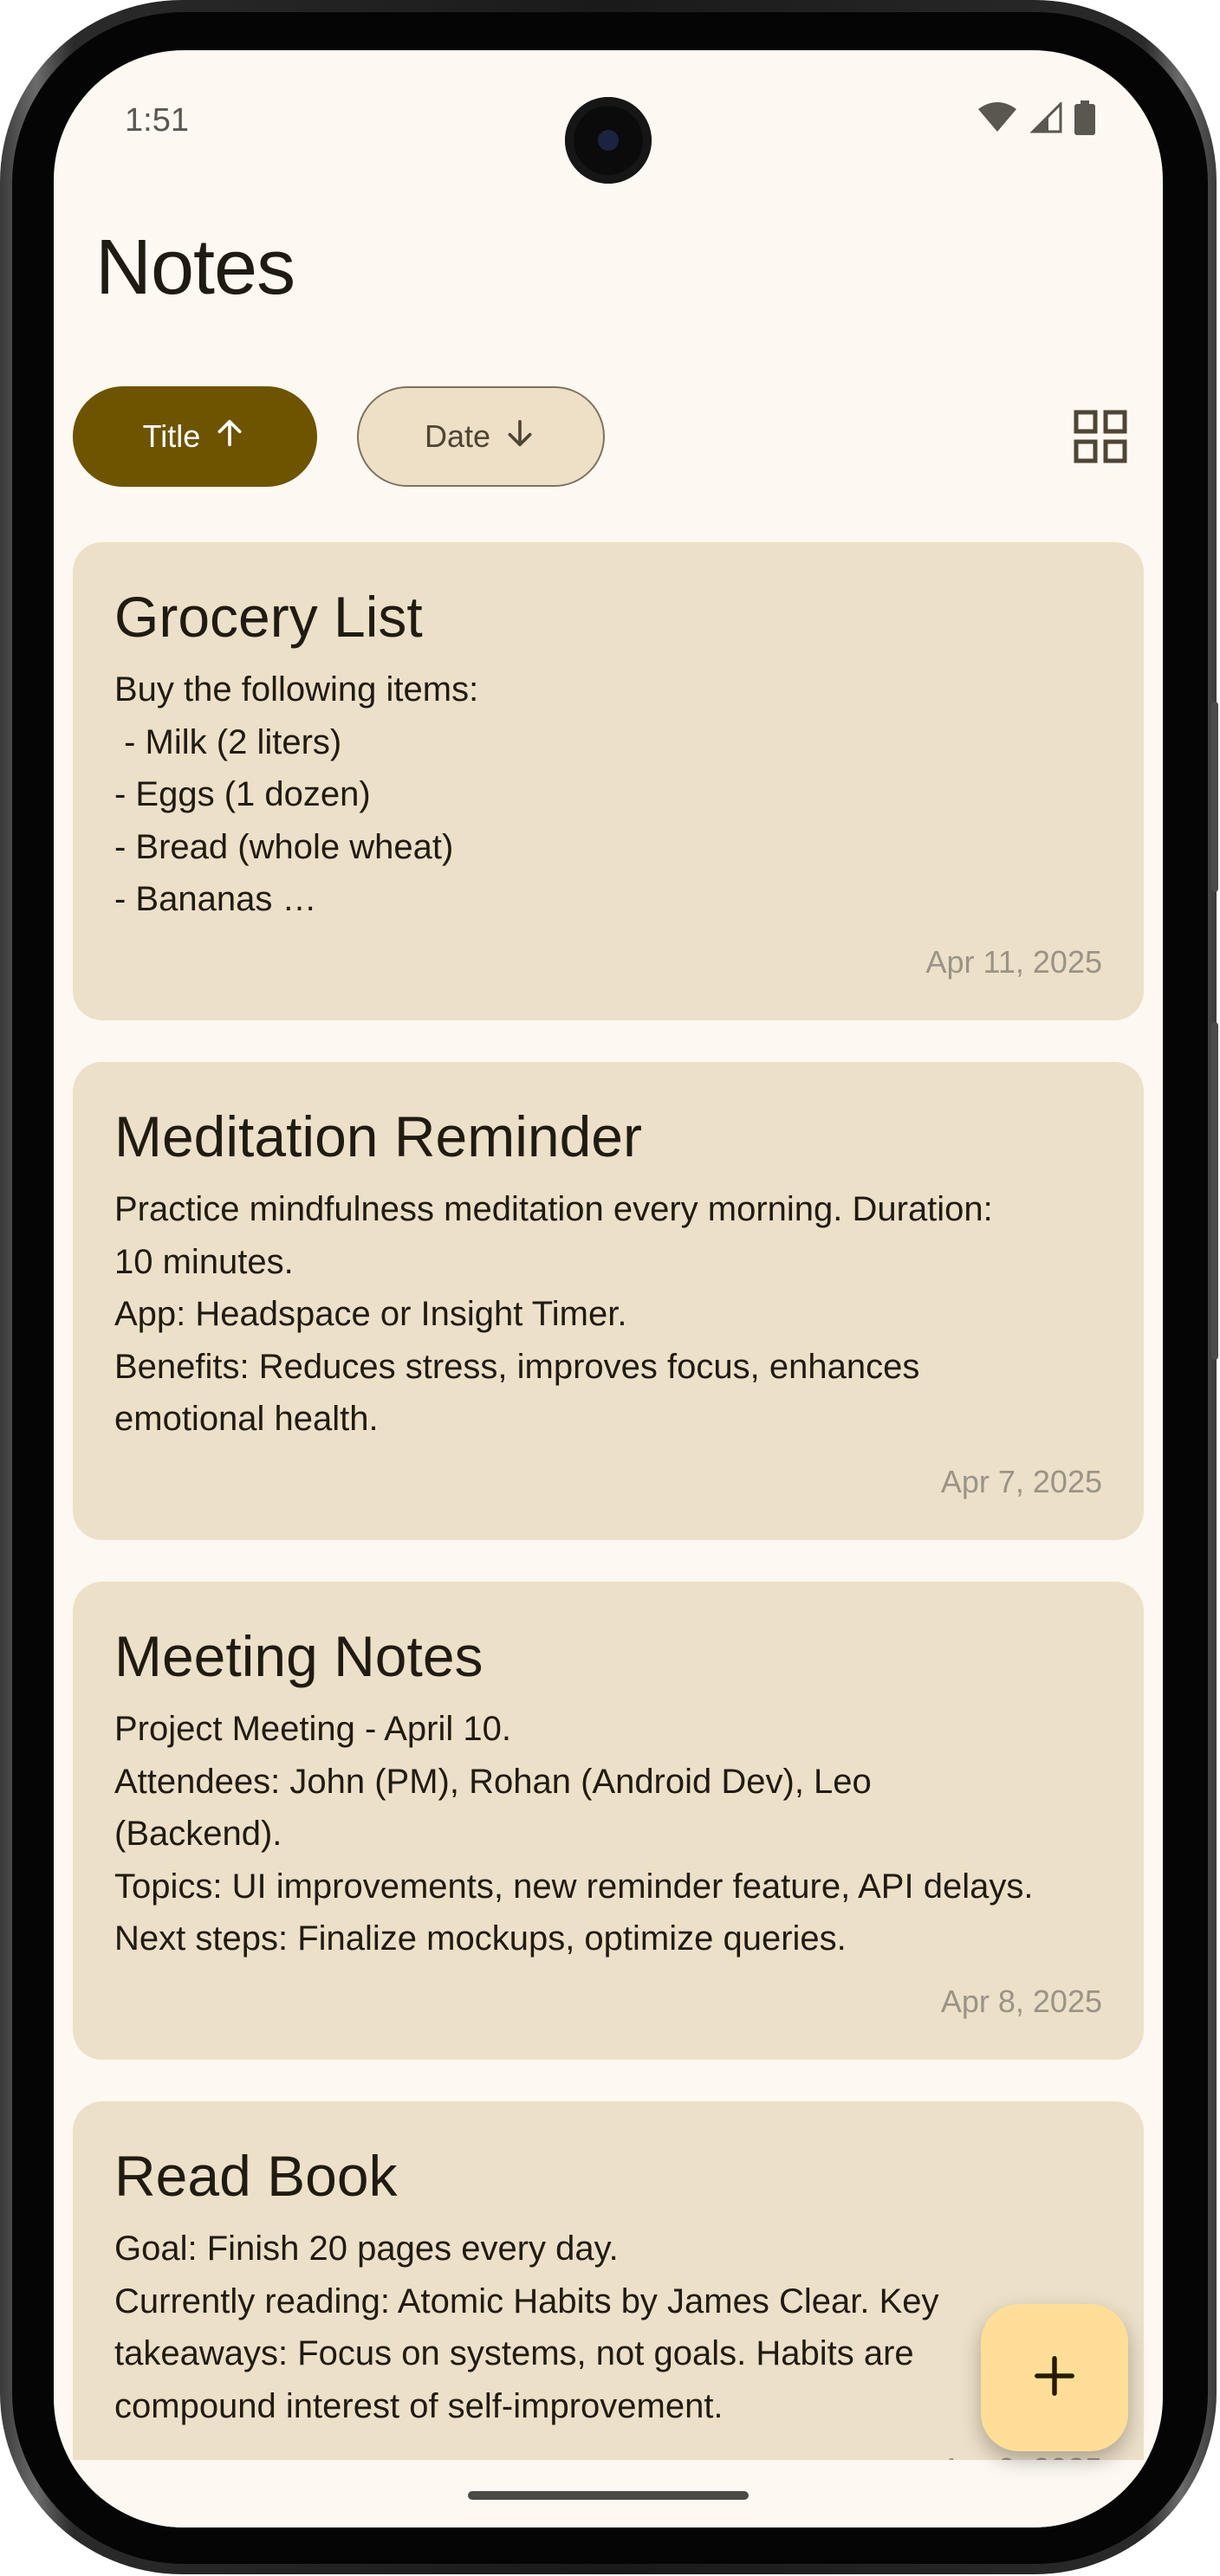 Image resolution: width=1220 pixels, height=2576 pixels. I want to click on grid-view-icon, so click(1100, 439).